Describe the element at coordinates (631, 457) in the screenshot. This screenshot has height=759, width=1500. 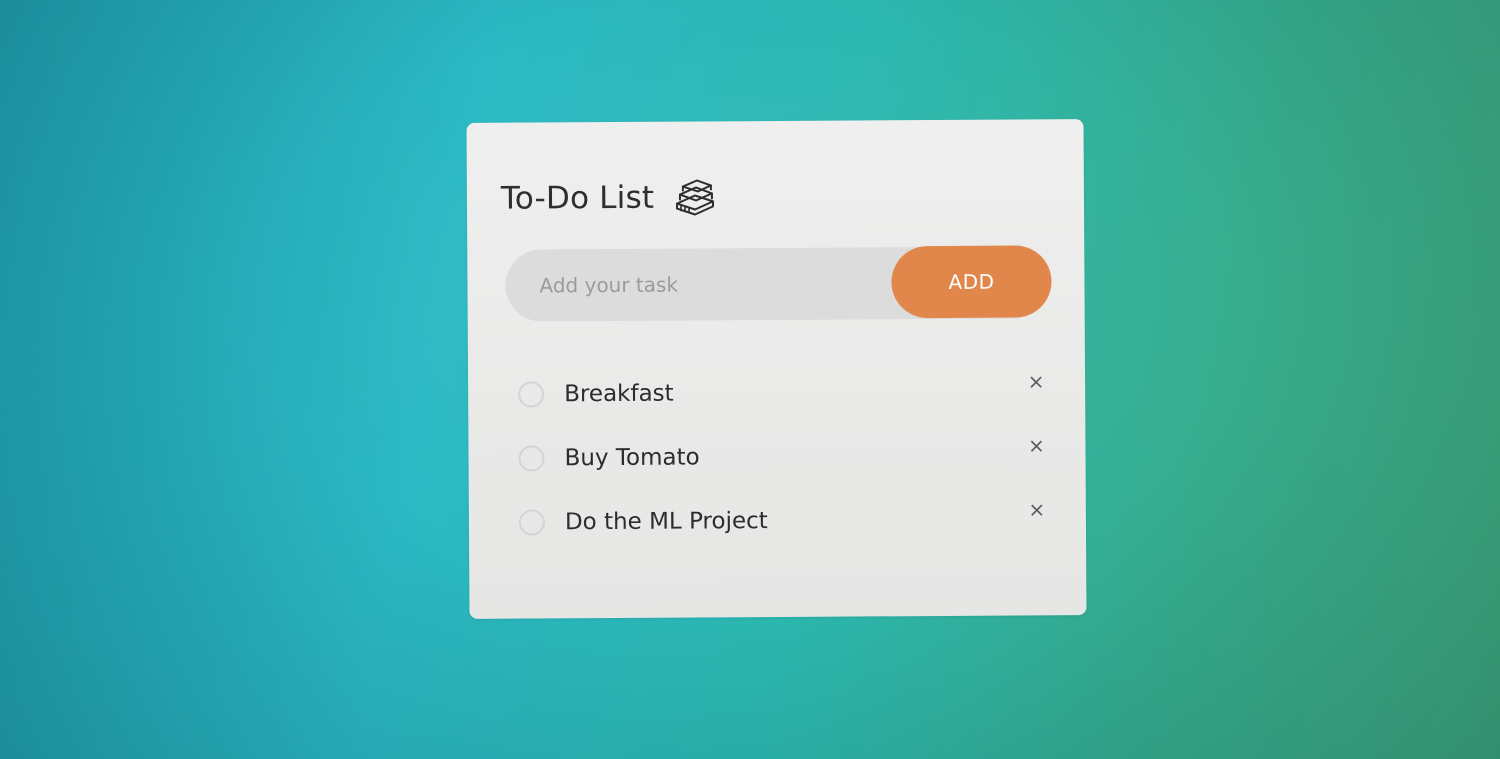
I see `task-label: Buy Tomato` at that location.